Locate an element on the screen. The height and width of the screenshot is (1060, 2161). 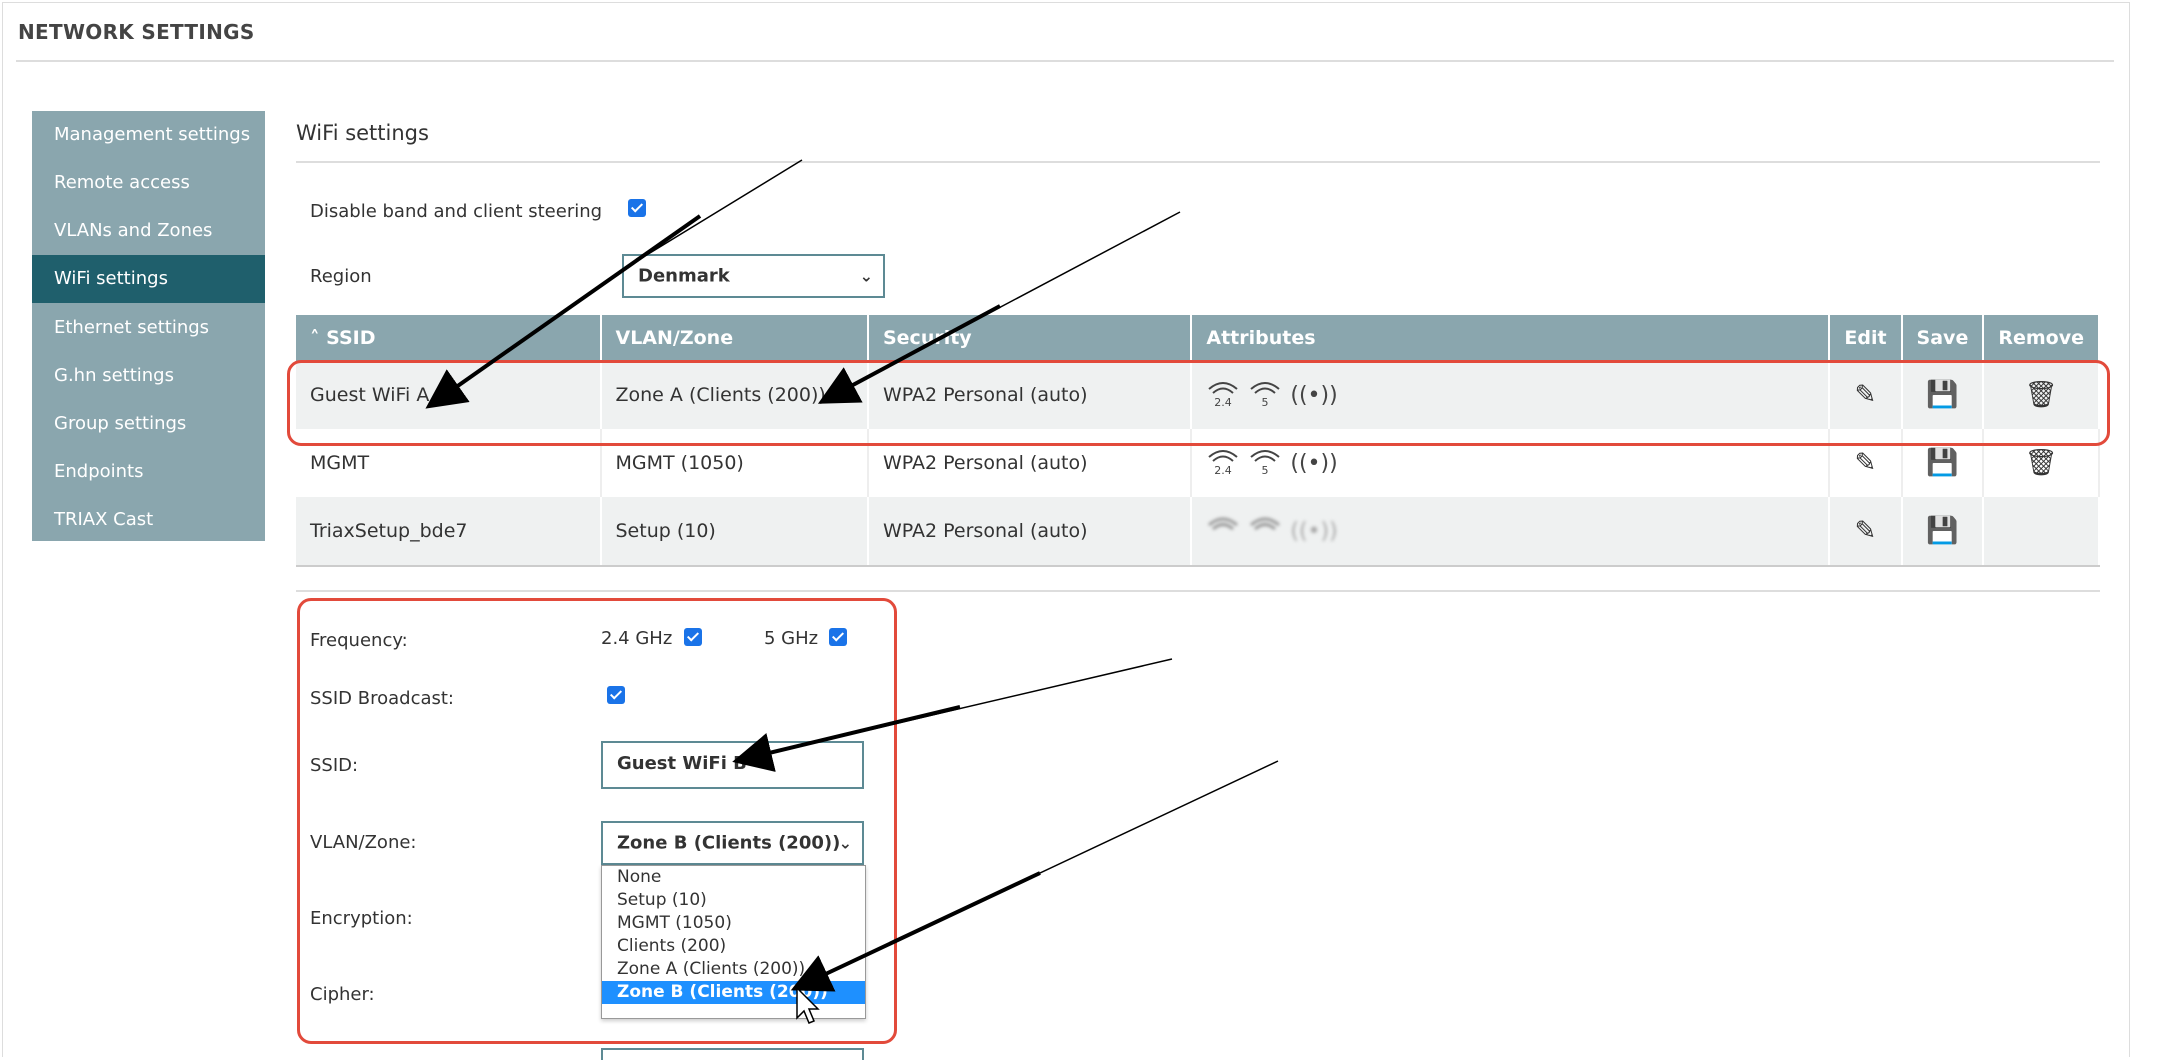
encryption-label: Encryption: is located at coordinates (361, 918).